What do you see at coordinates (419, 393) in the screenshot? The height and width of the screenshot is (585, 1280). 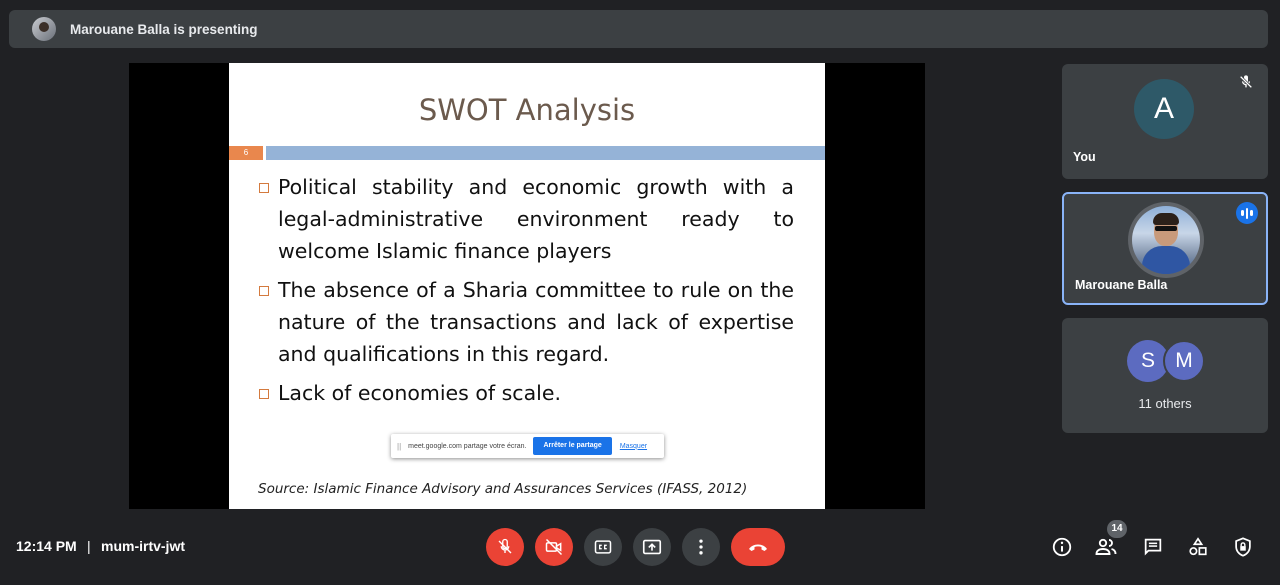 I see `bullet-text: Lack of economies of scale.` at bounding box center [419, 393].